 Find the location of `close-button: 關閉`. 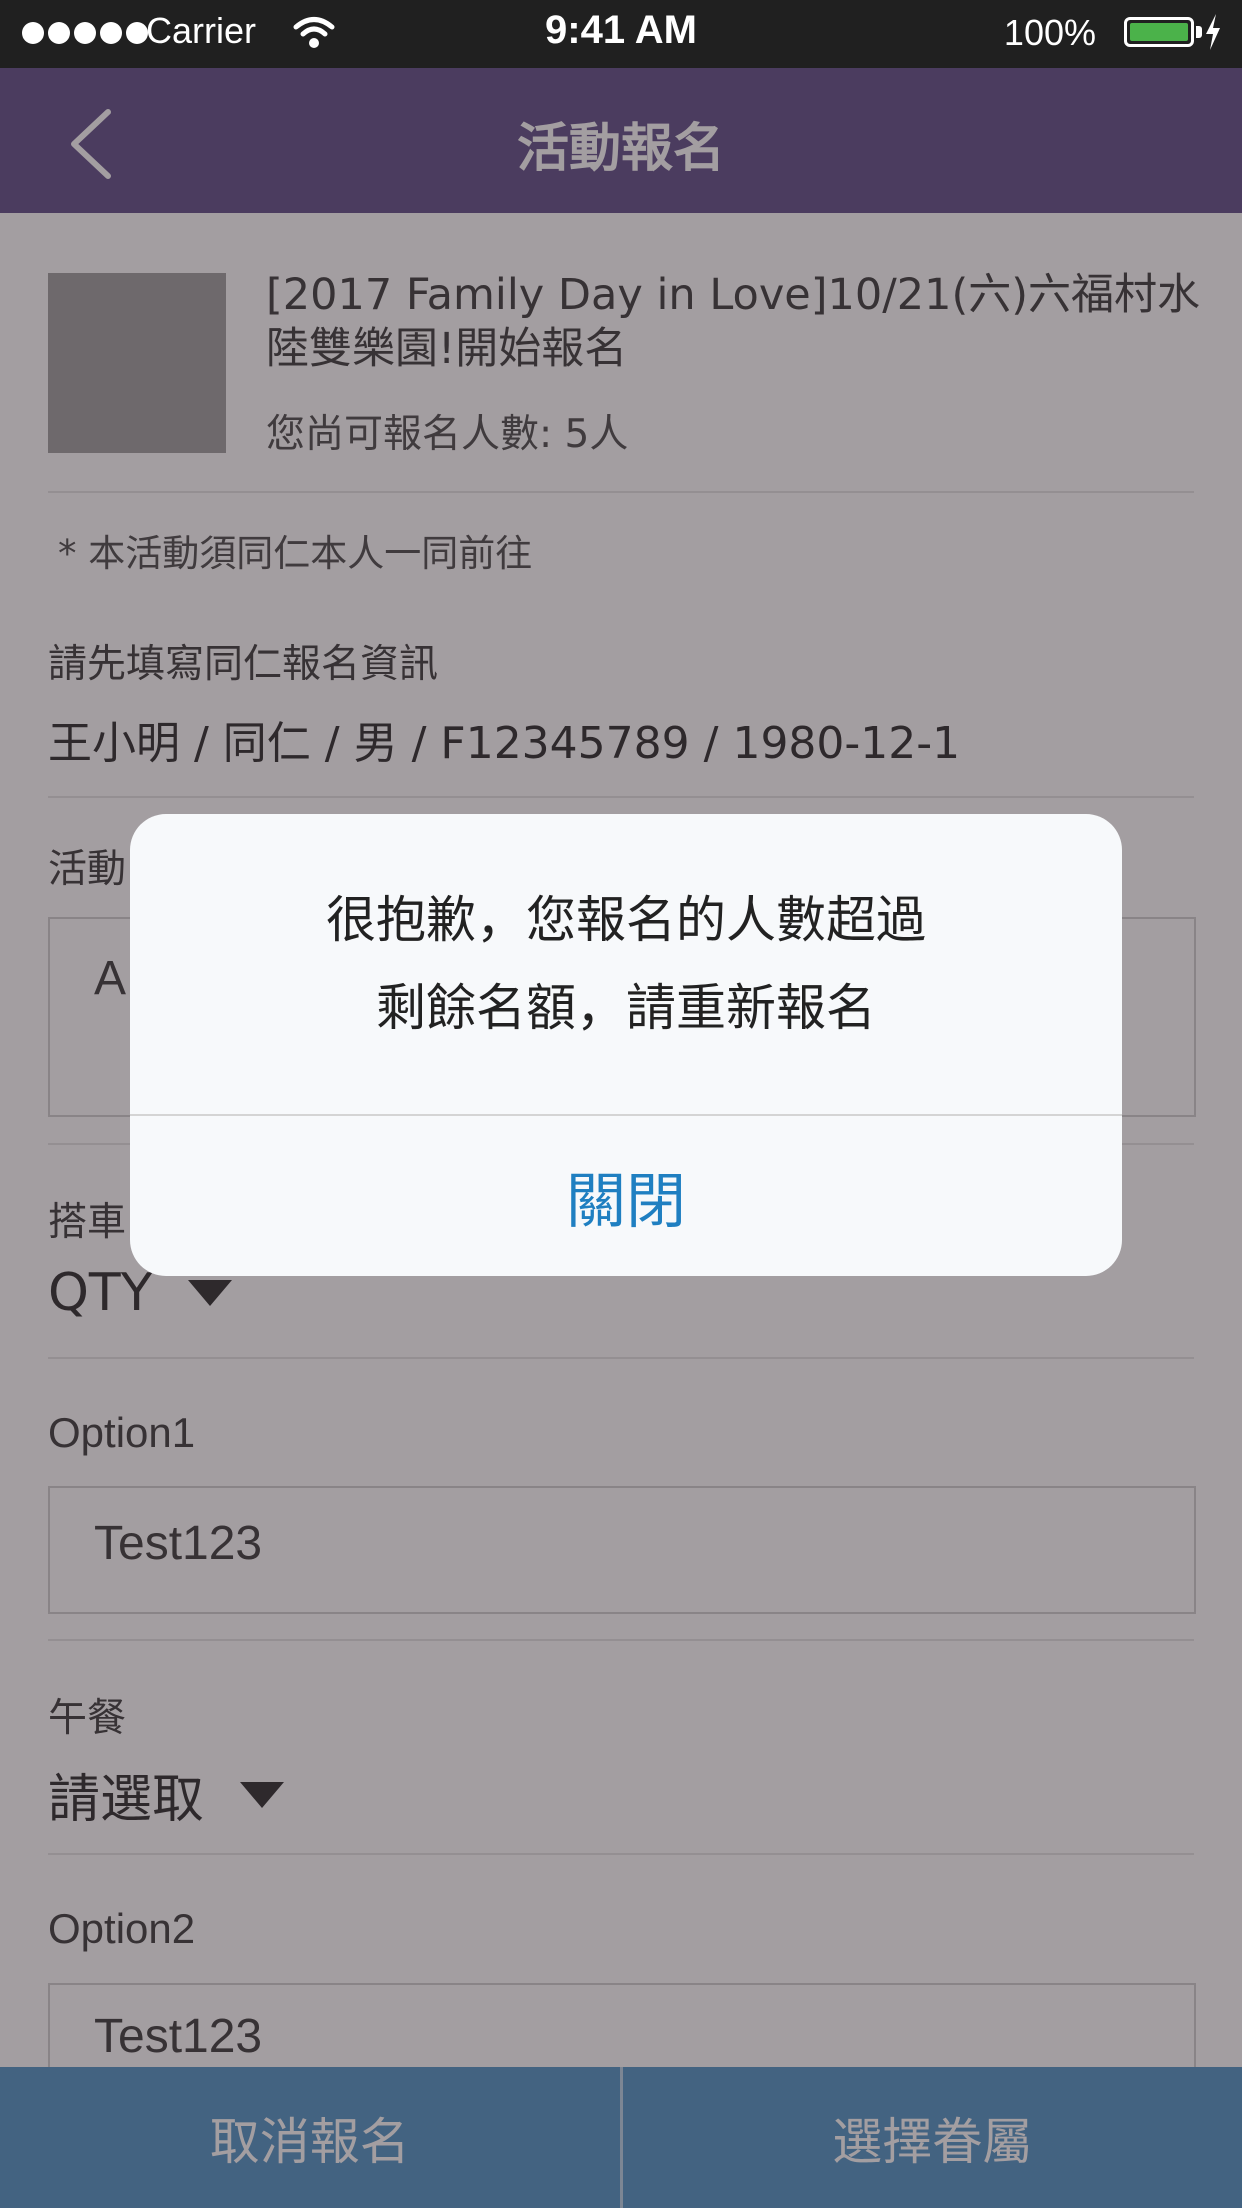

close-button: 關閉 is located at coordinates (626, 1196).